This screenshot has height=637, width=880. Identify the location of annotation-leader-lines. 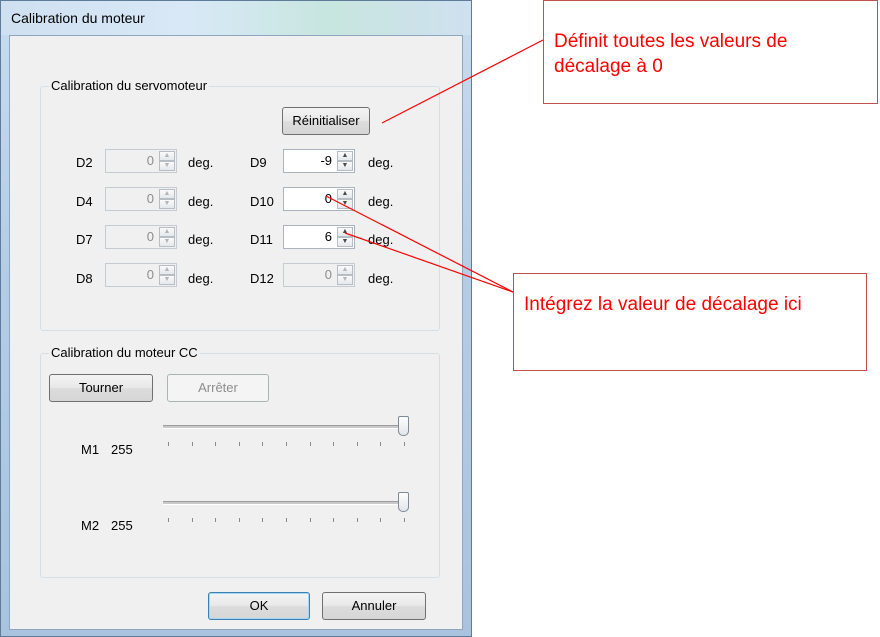
(434, 166).